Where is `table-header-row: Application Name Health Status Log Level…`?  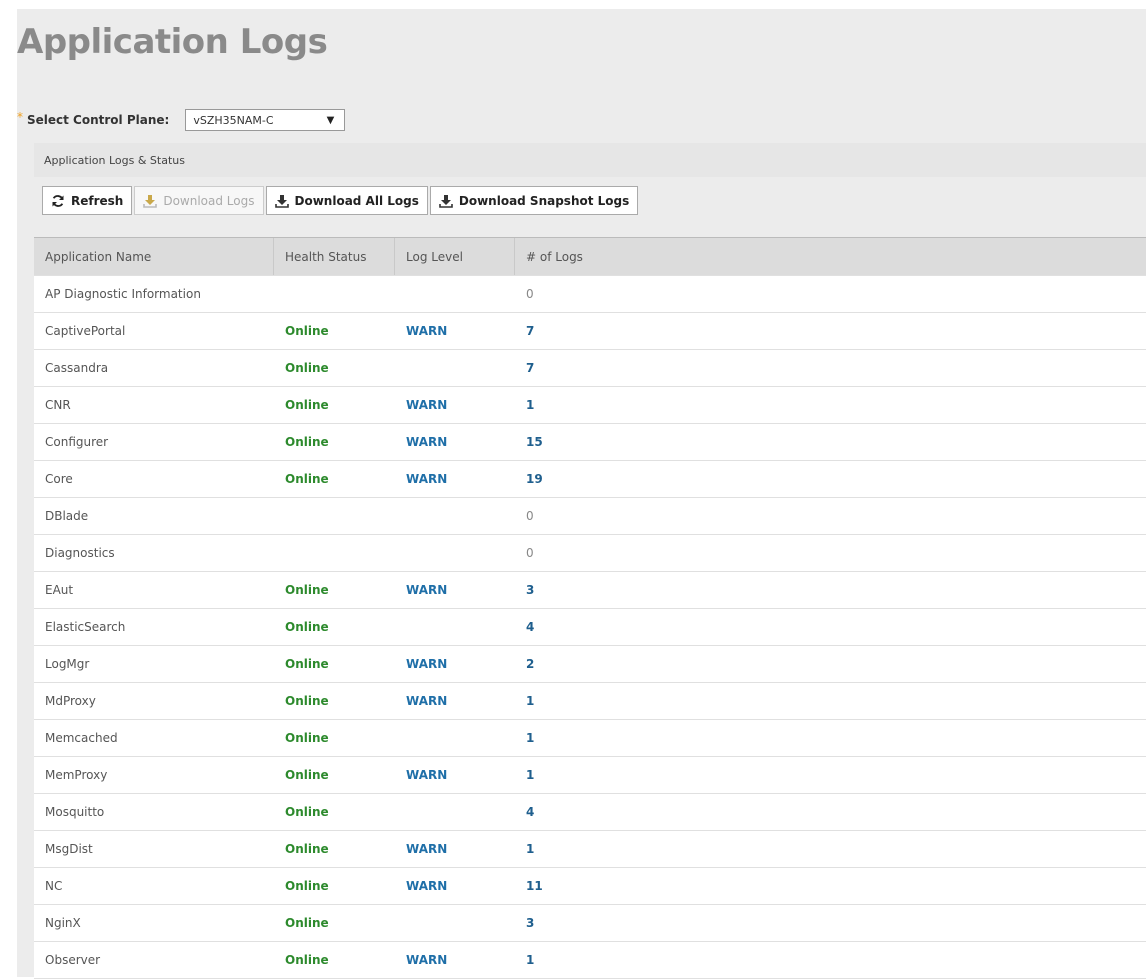 table-header-row: Application Name Health Status Log Level… is located at coordinates (590, 256).